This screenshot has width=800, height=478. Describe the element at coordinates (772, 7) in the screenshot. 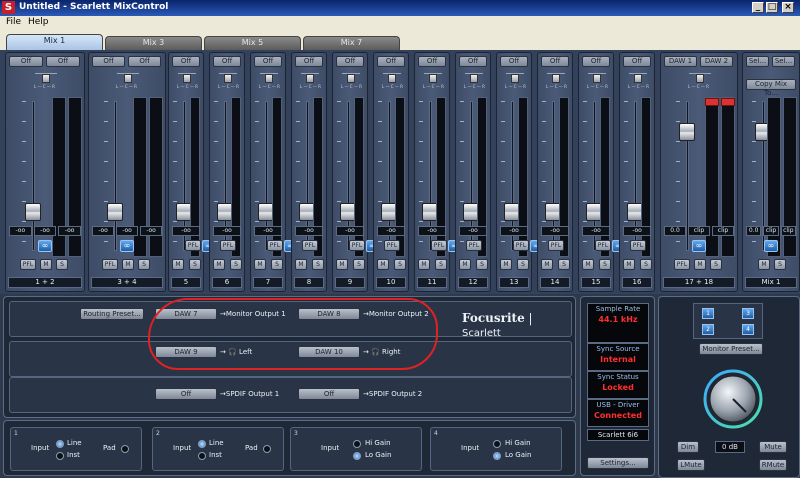

I see `maximize-button: □` at that location.